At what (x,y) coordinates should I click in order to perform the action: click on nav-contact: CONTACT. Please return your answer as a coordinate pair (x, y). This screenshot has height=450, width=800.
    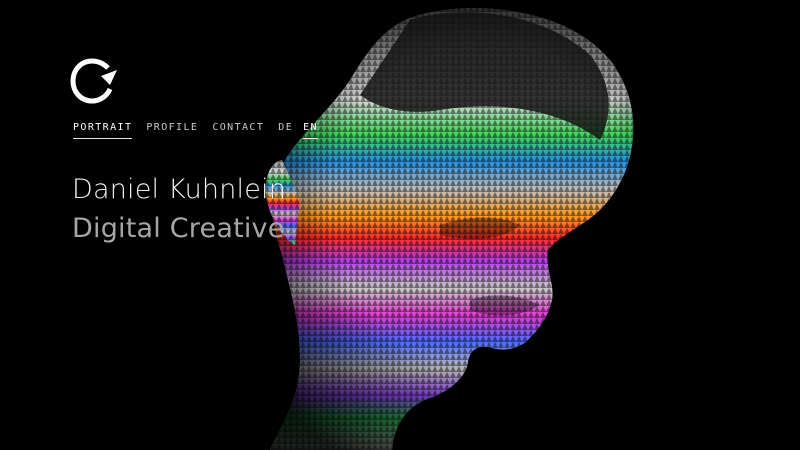
    Looking at the image, I should click on (238, 130).